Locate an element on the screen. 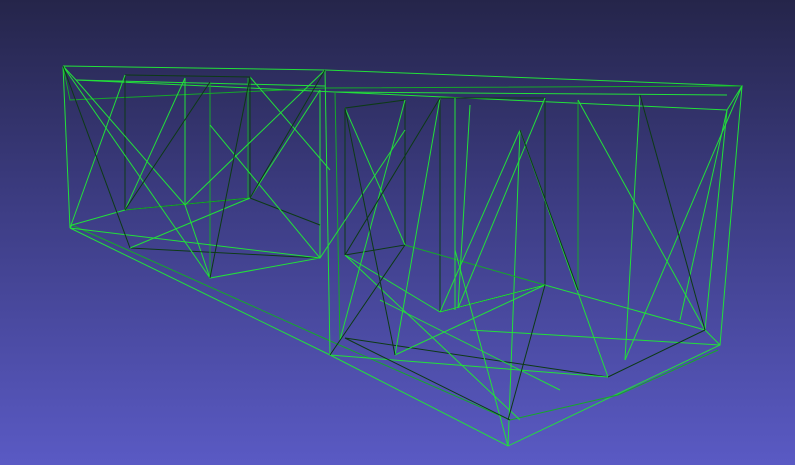 Image resolution: width=795 pixels, height=465 pixels. outer-box-top is located at coordinates (402, 88).